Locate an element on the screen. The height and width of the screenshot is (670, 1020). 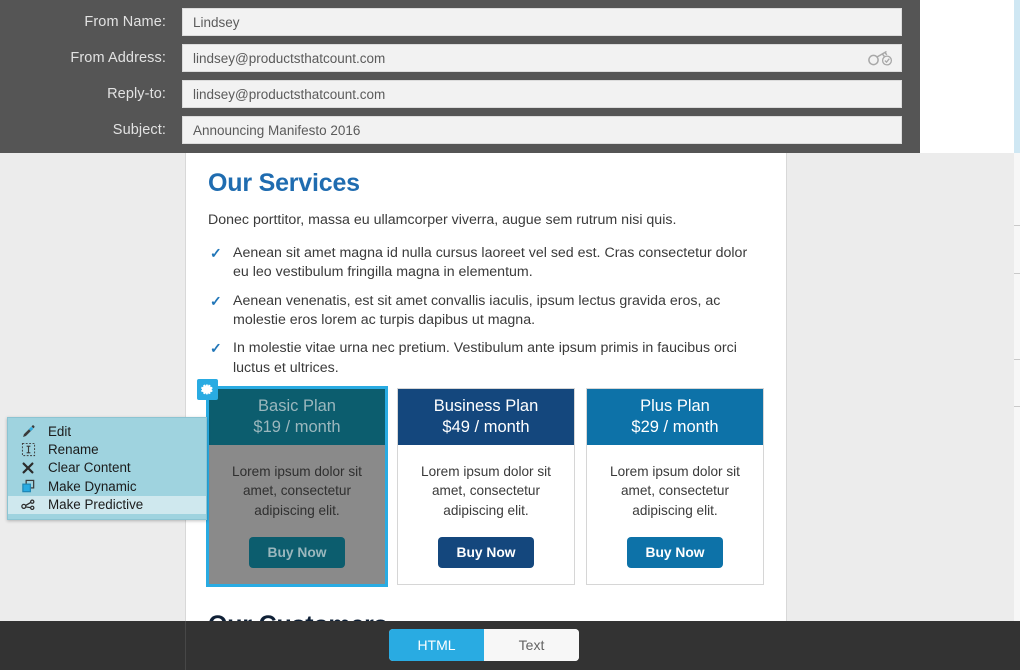
plan-header-plus: Plus Plan $29 / month is located at coordinates (675, 417).